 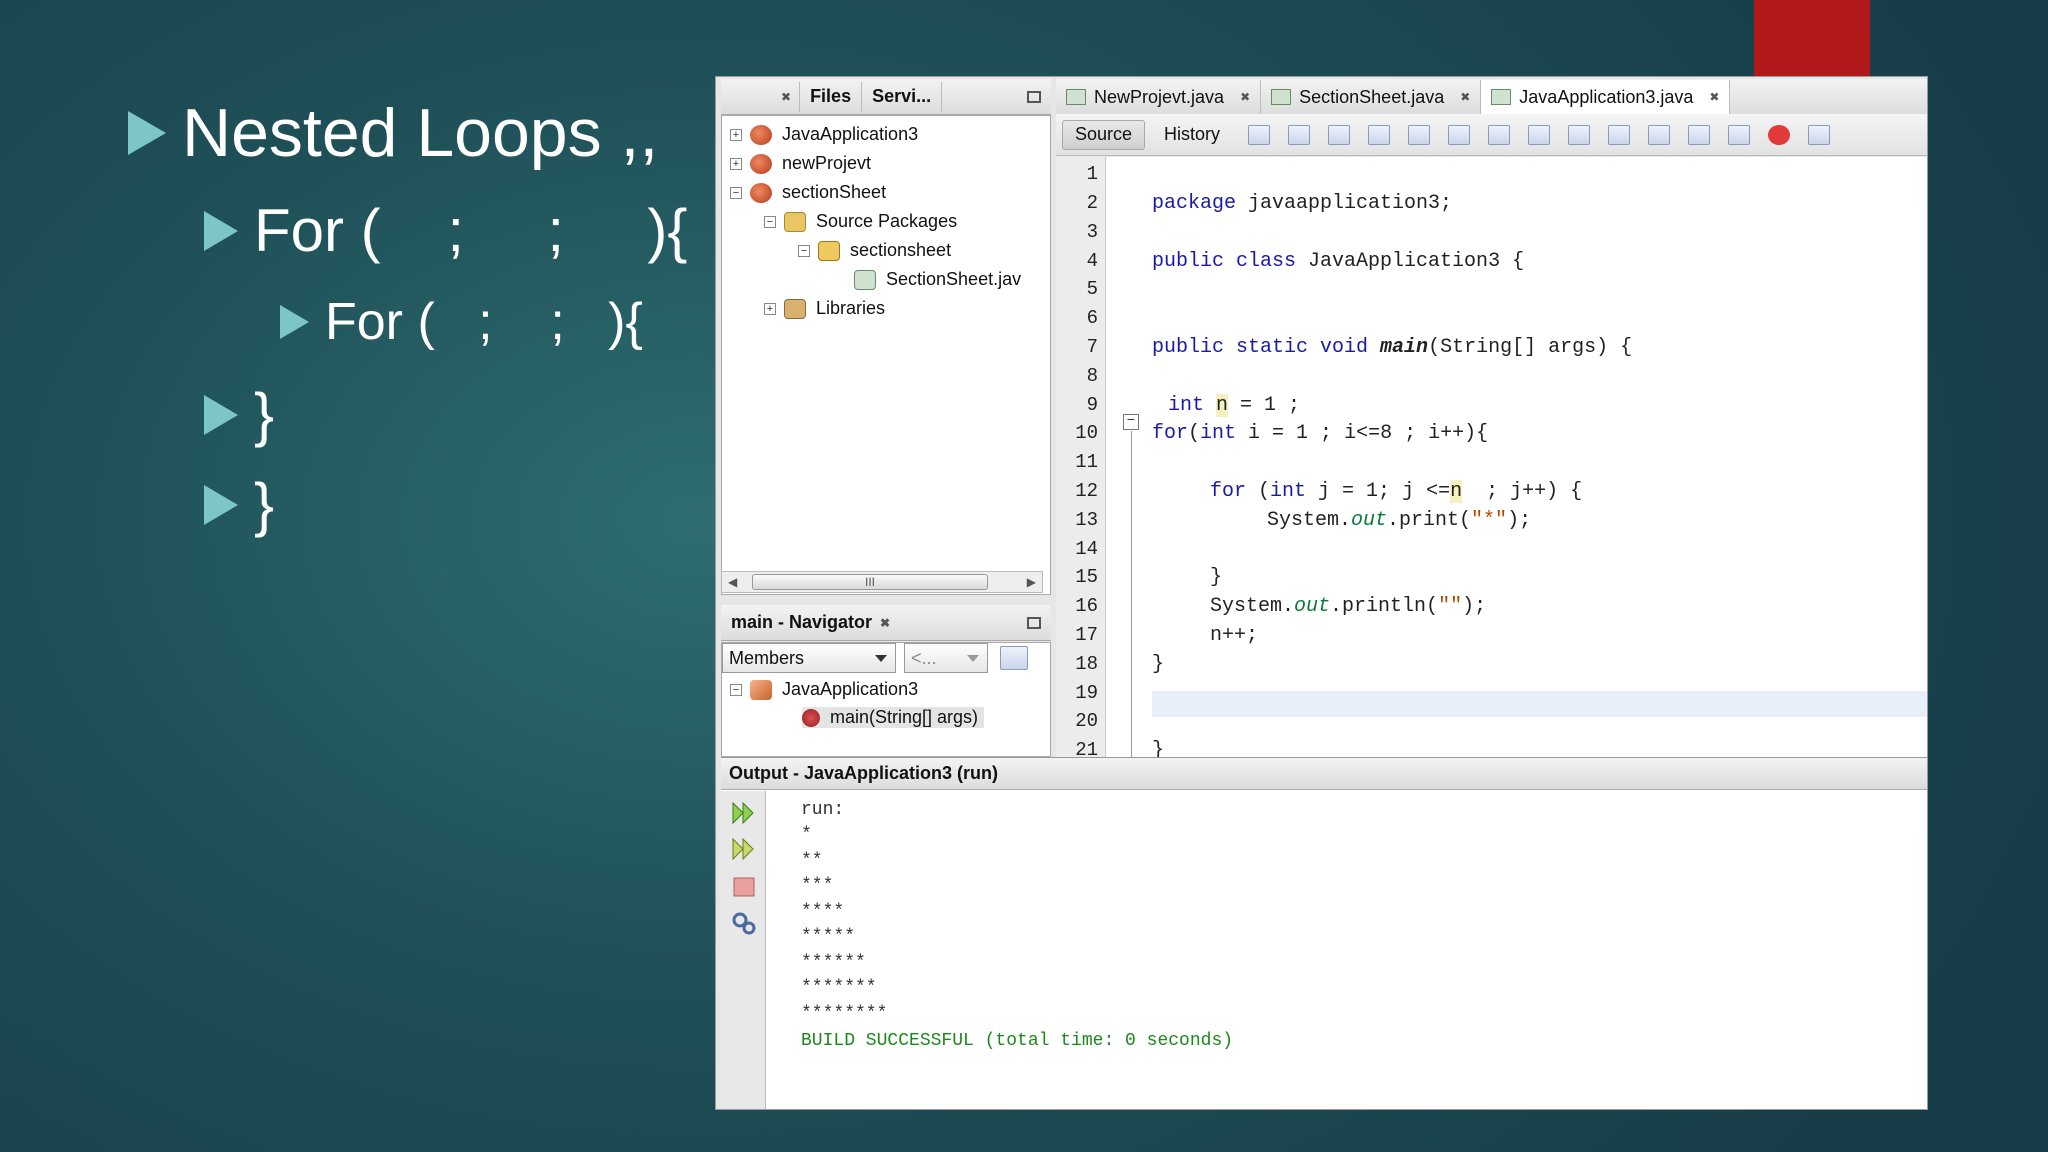 I want to click on code-line-13: System.out.print("*");, so click(x=1399, y=520).